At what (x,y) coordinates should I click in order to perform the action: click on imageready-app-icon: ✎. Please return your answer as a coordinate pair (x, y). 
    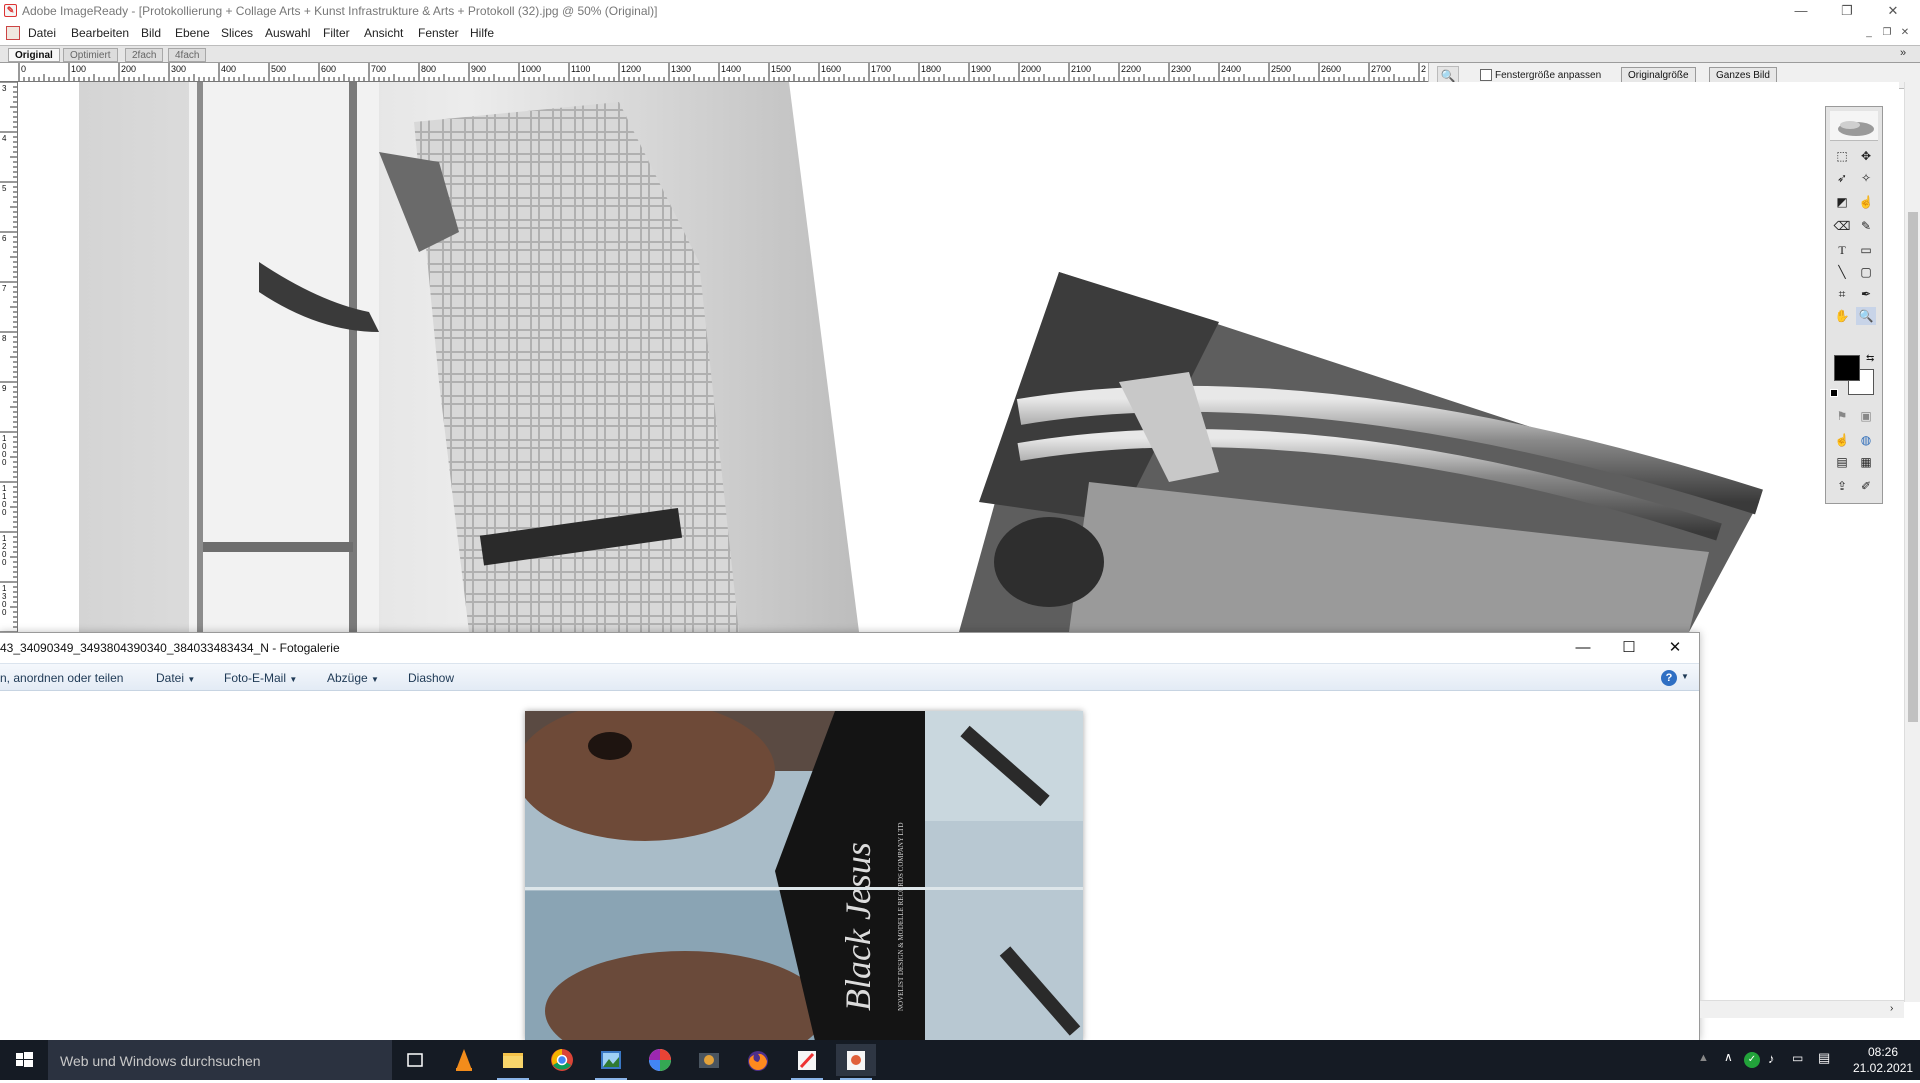
    Looking at the image, I should click on (10, 10).